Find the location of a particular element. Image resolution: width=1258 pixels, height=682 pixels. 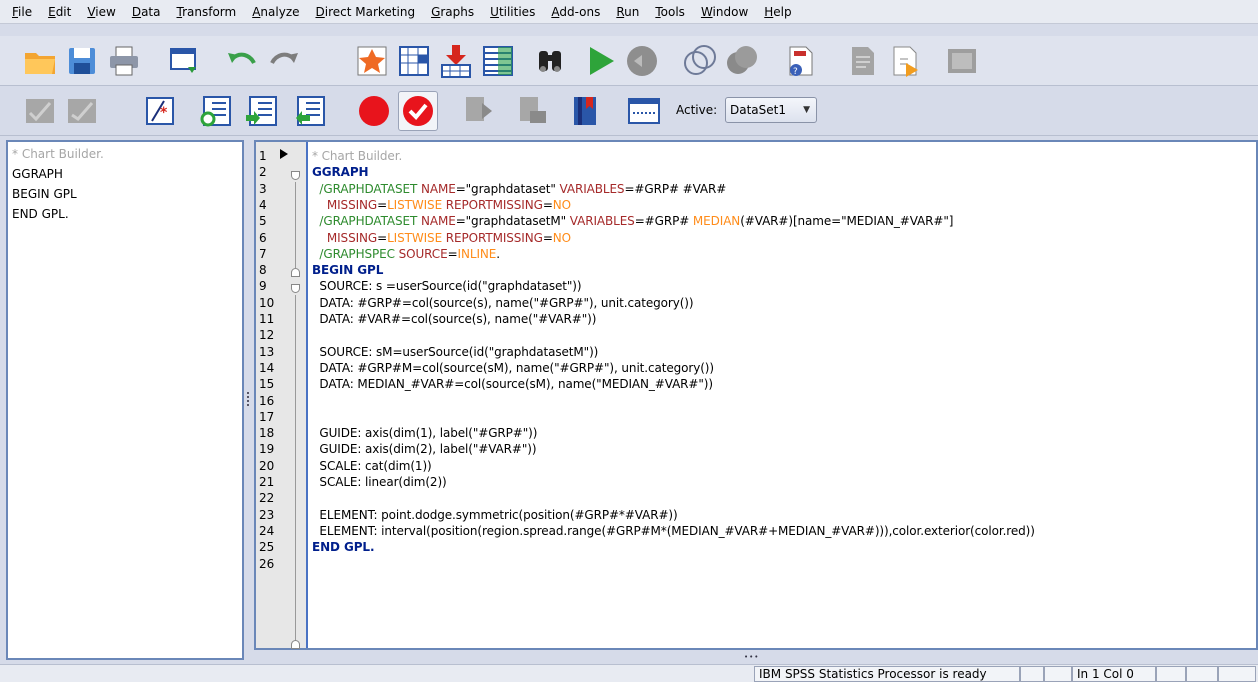

menu-file: File is located at coordinates (22, 12).